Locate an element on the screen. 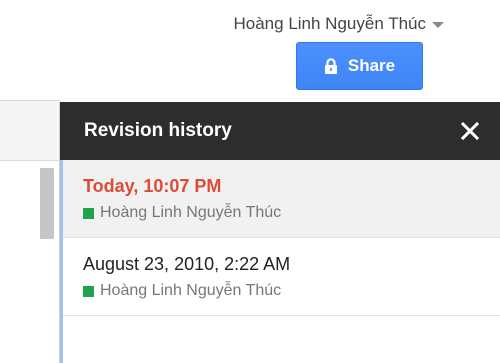 This screenshot has height=363, width=500. panel-title: Revision history is located at coordinates (158, 130).